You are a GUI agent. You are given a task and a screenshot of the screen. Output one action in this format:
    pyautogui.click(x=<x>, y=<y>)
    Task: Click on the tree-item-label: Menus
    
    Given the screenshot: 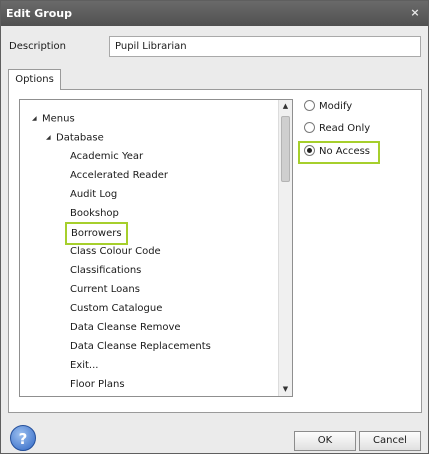 What is the action you would take?
    pyautogui.click(x=58, y=119)
    